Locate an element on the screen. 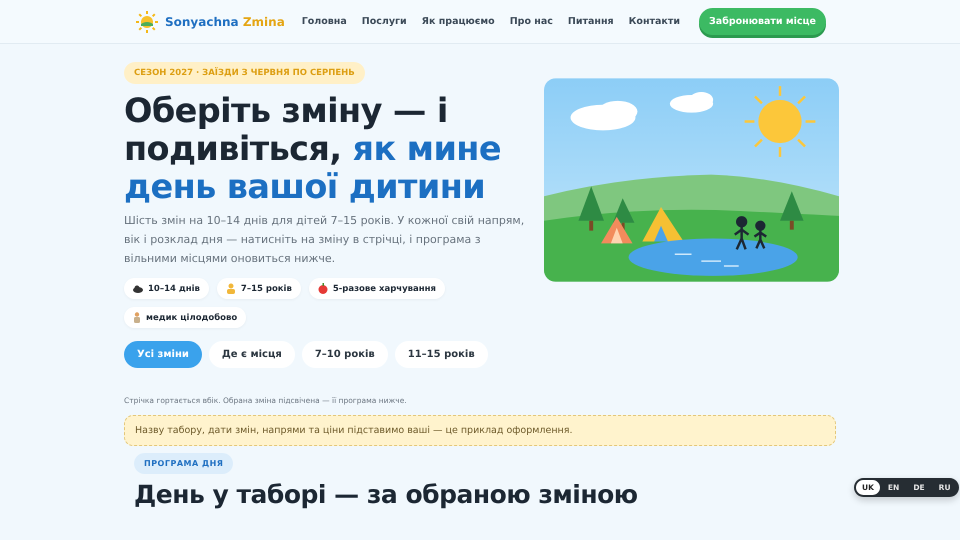  section-heading: День у таборі — за обраною зміною is located at coordinates (386, 494).